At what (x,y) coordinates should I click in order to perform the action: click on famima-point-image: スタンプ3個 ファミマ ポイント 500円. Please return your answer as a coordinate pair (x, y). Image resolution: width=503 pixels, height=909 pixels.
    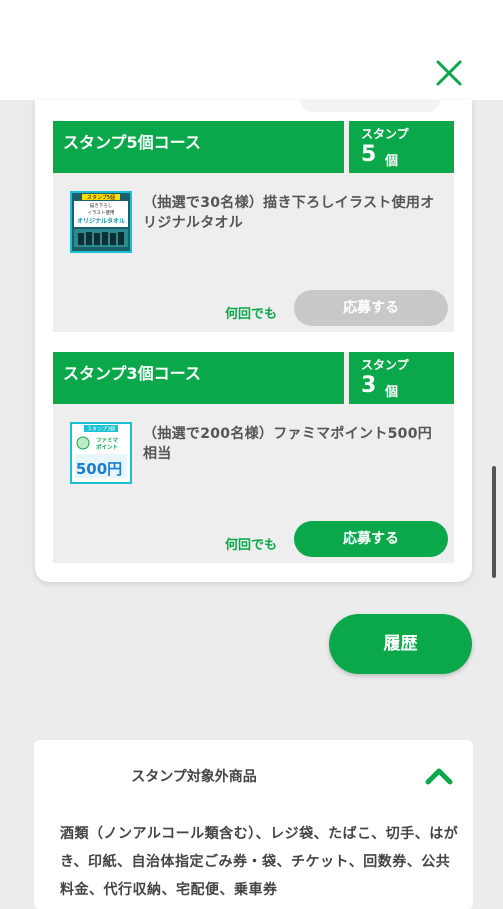
    Looking at the image, I should click on (101, 453).